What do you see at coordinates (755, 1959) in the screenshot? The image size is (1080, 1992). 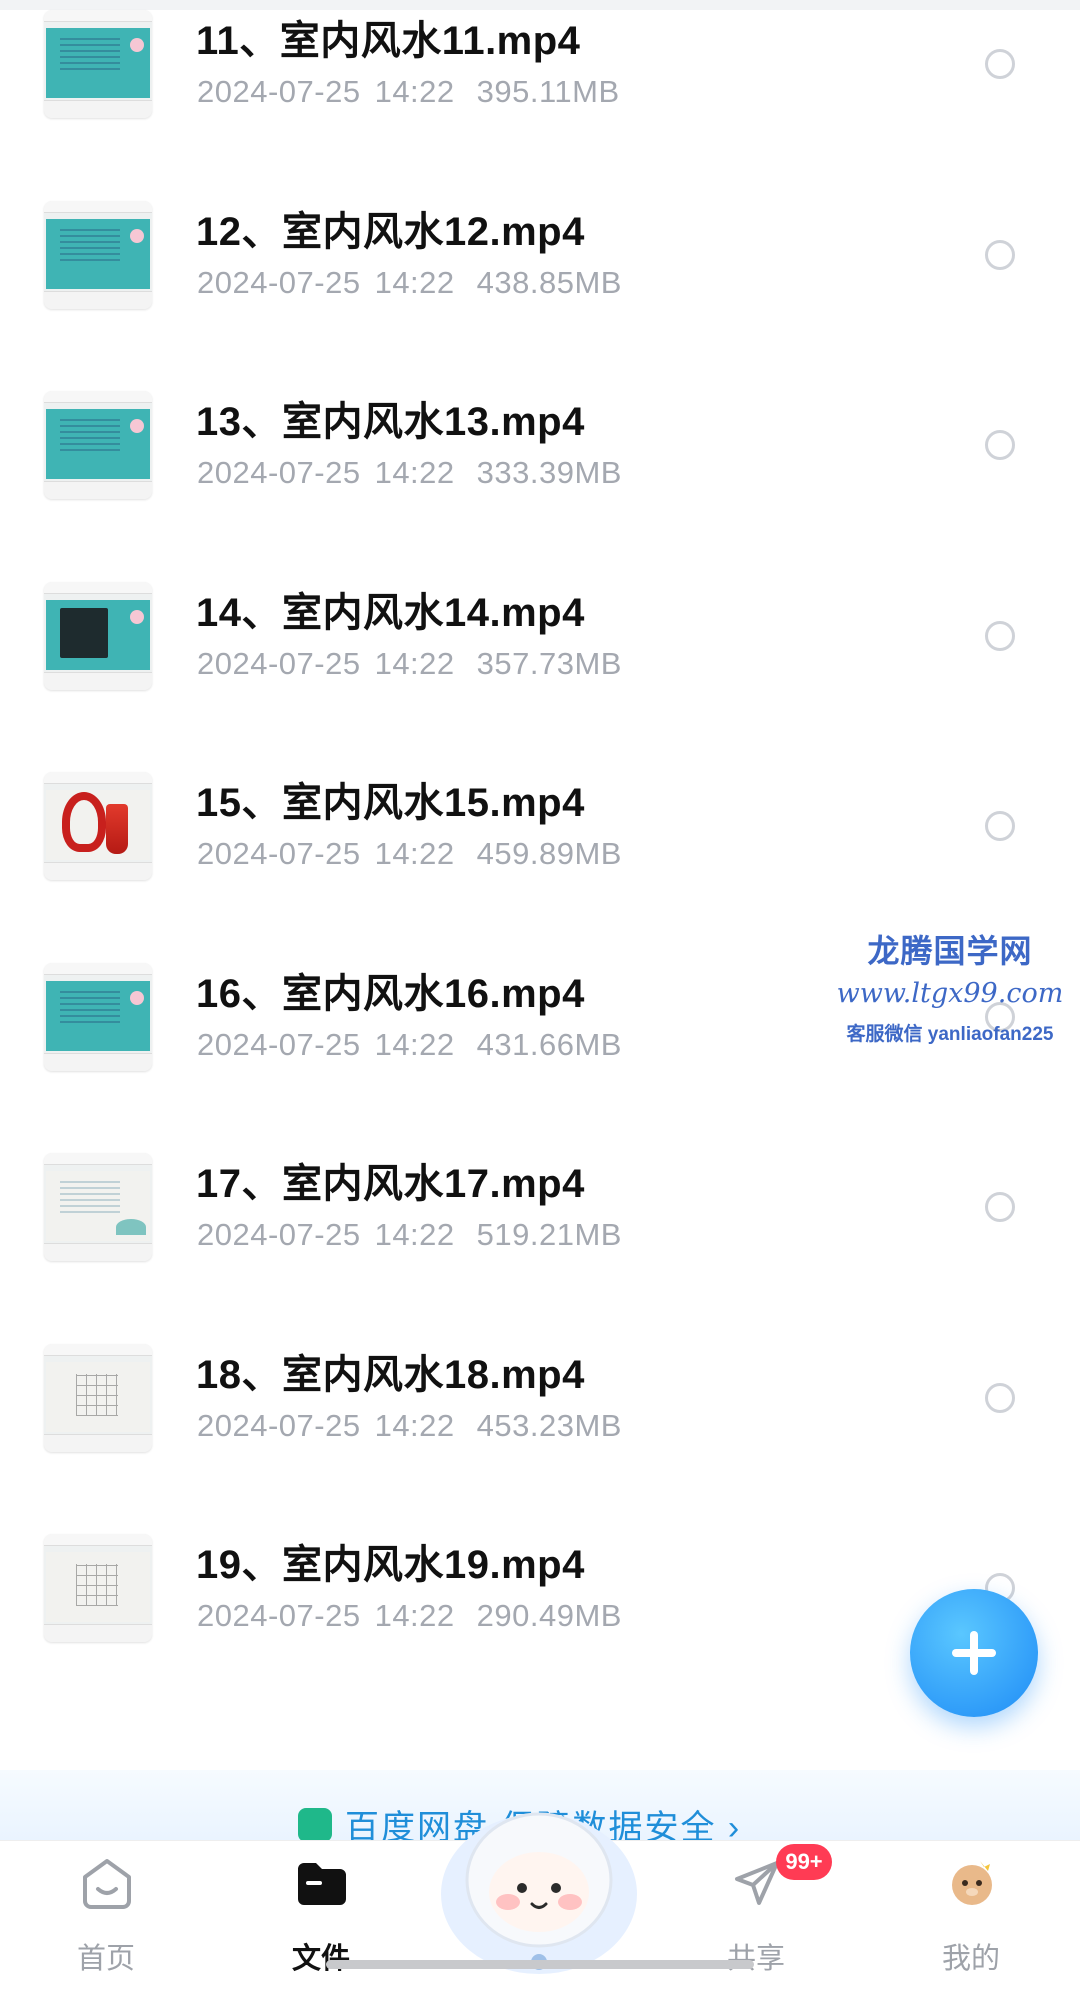 I see `tab-share-label: 共享` at bounding box center [755, 1959].